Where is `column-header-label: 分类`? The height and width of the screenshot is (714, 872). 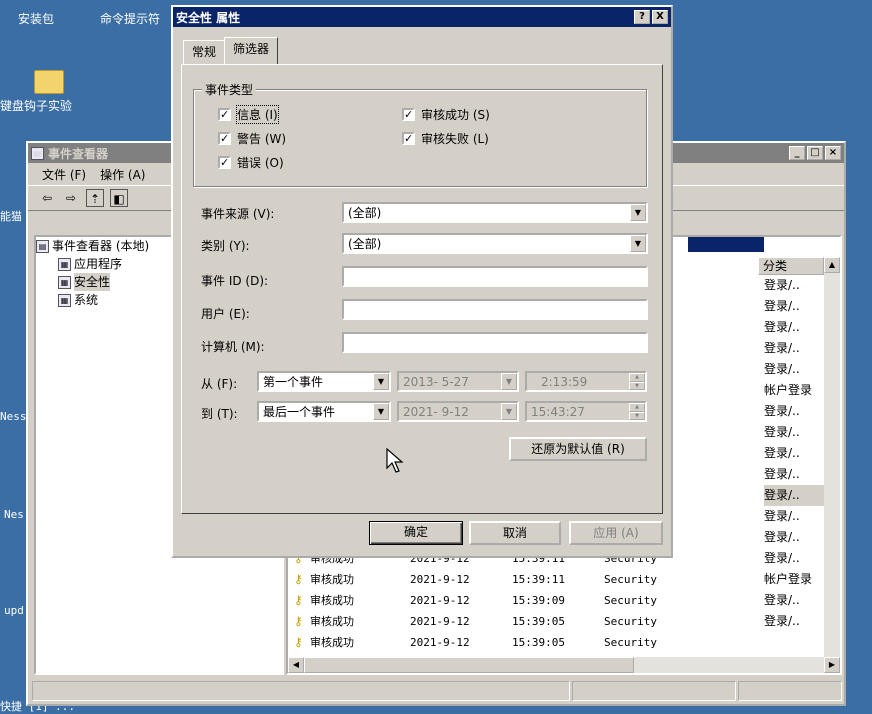
column-header-label: 分类 is located at coordinates (775, 266).